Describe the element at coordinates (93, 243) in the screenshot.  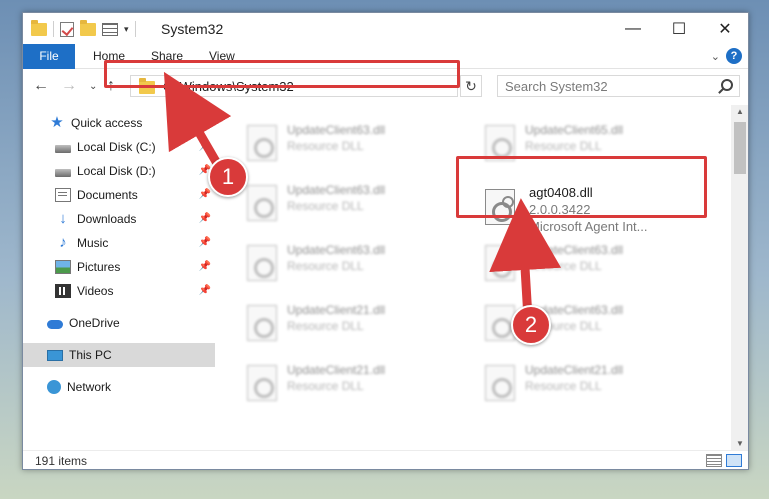
I see `sidebar-item-label: Music` at that location.